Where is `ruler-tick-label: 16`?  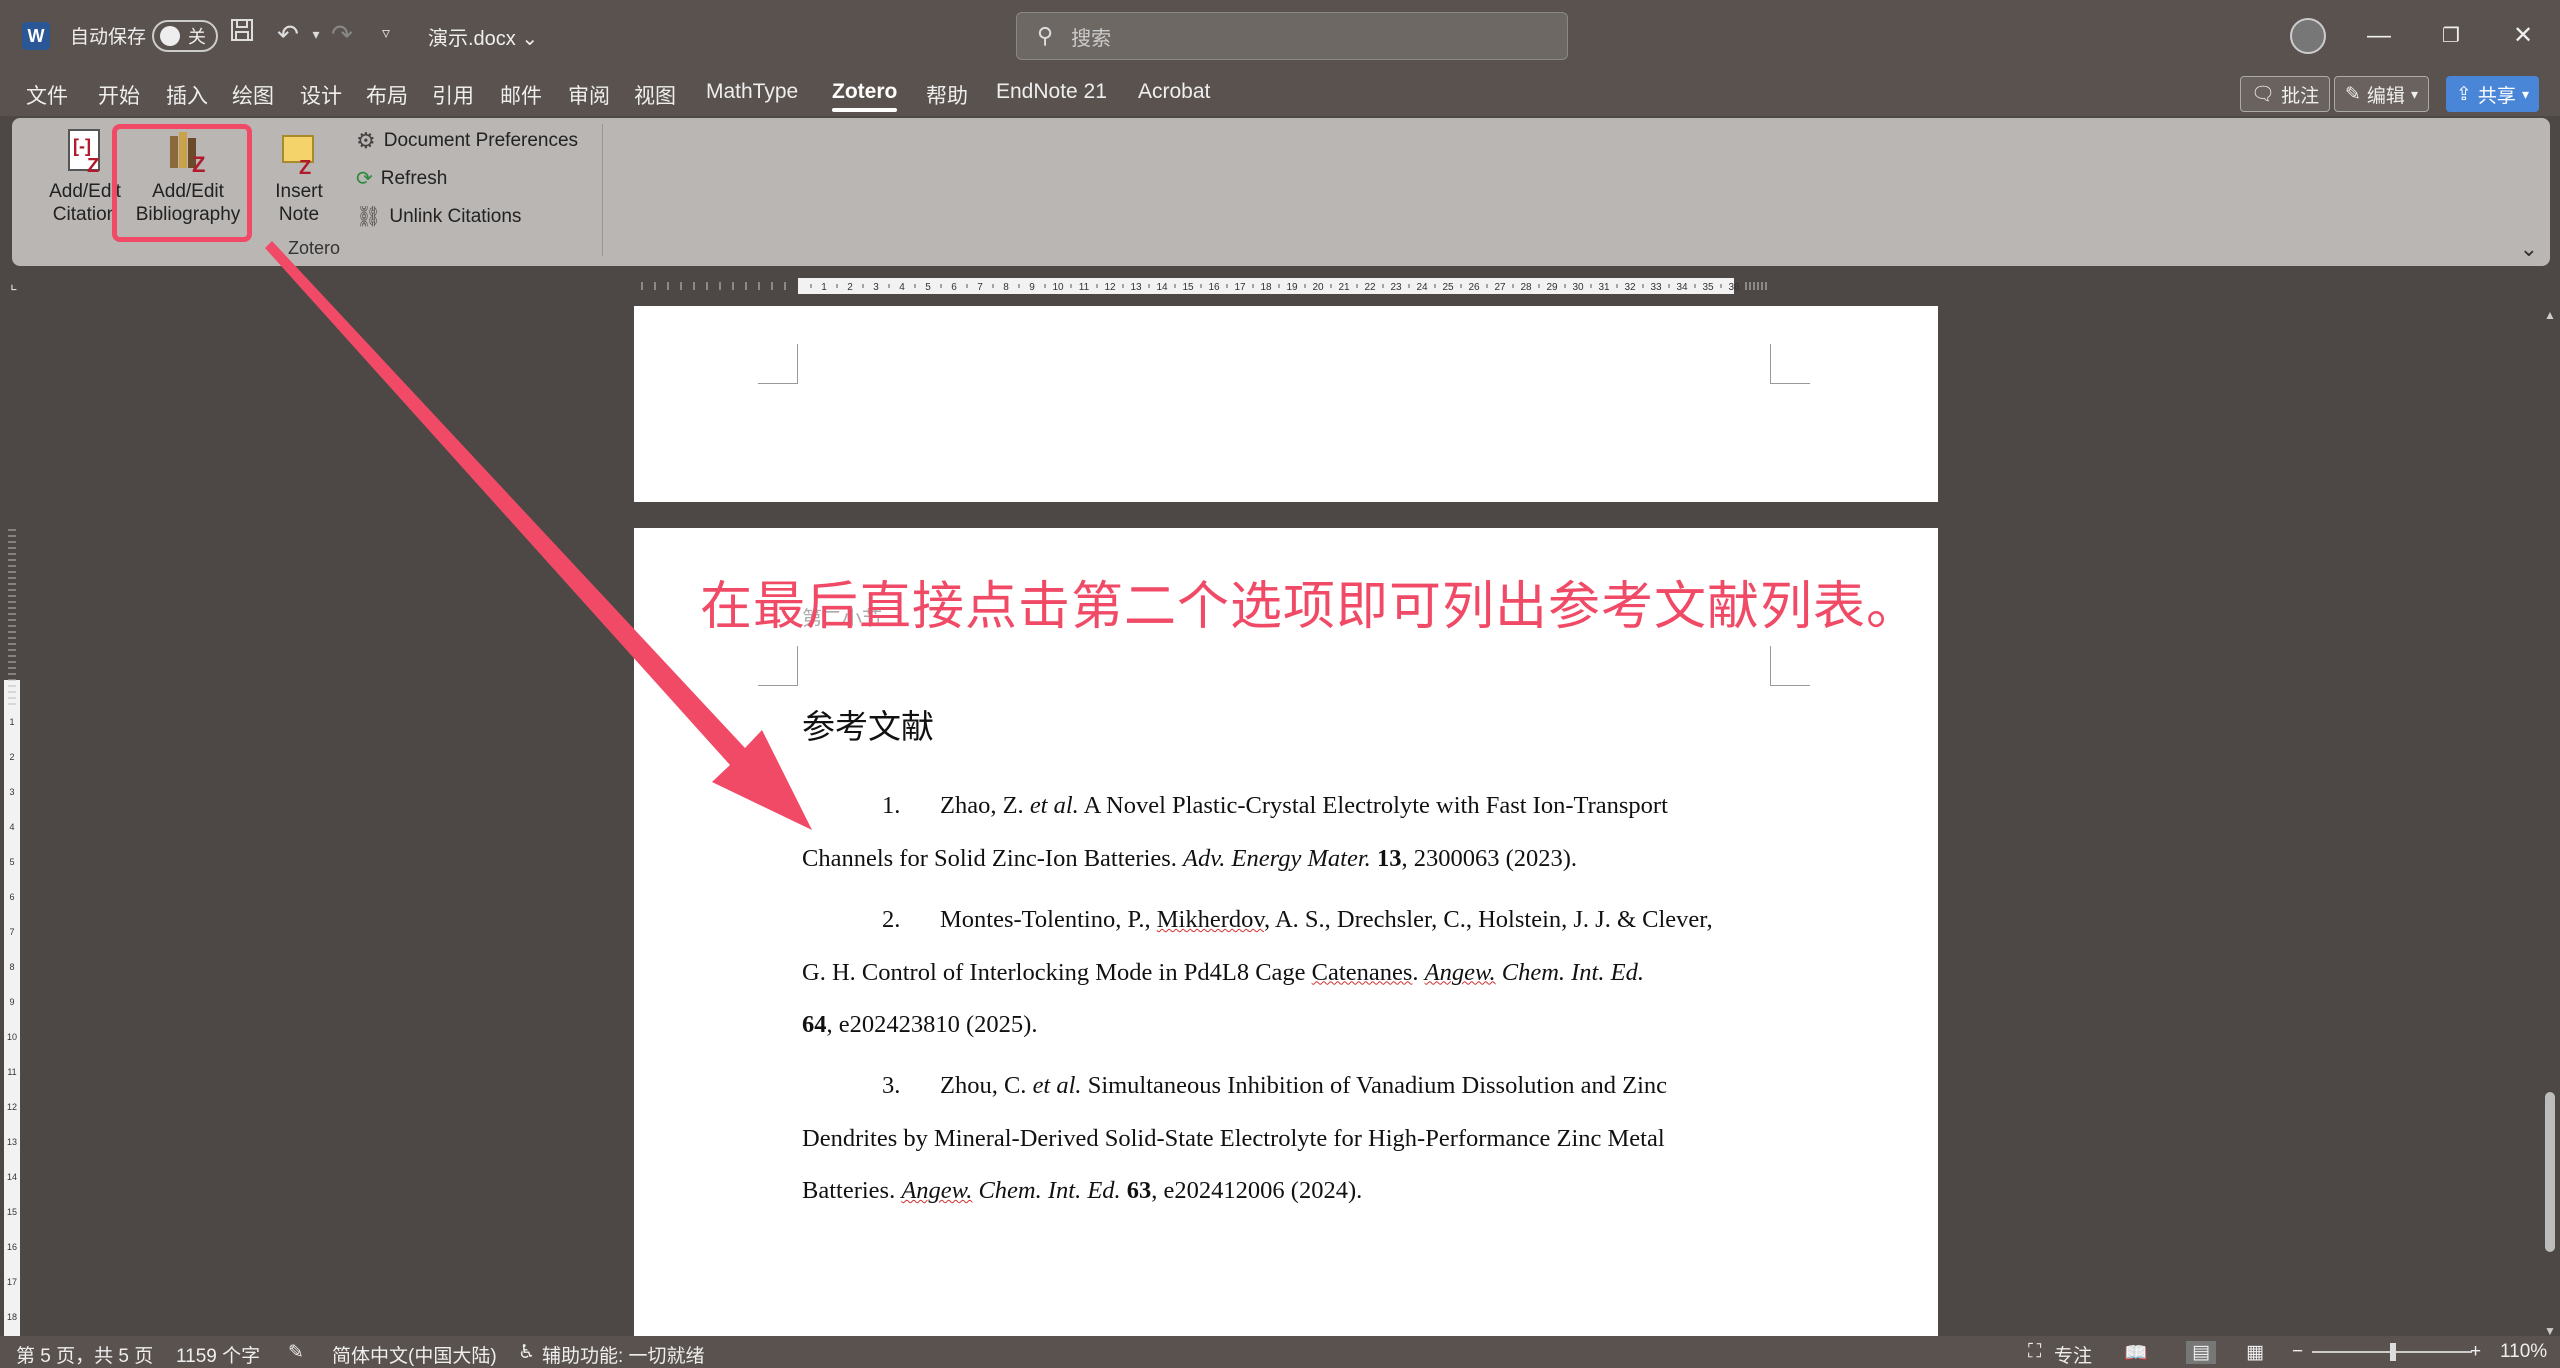 ruler-tick-label: 16 is located at coordinates (12, 1247).